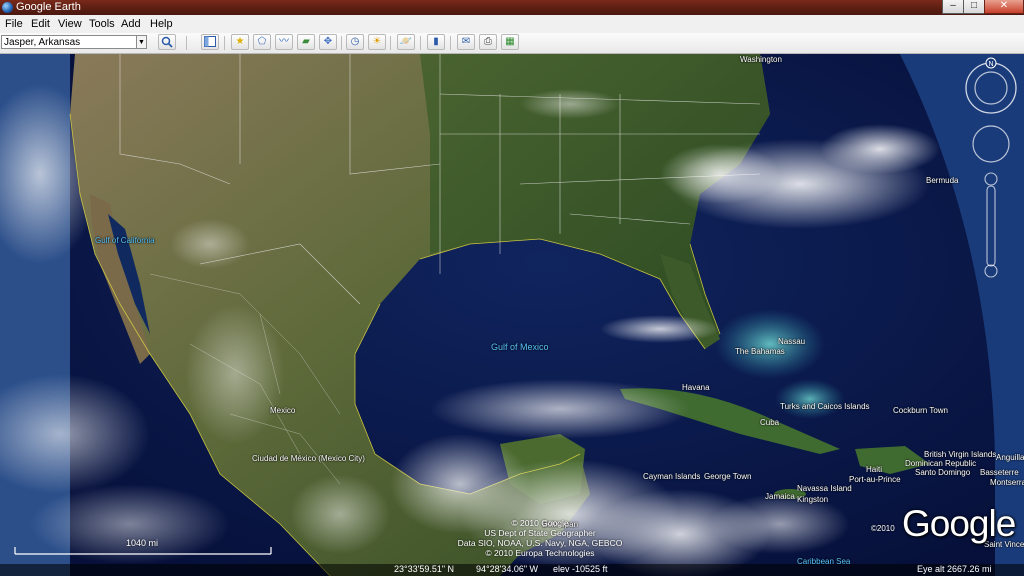  I want to click on planet-switch-icon: 🪐, so click(406, 41).